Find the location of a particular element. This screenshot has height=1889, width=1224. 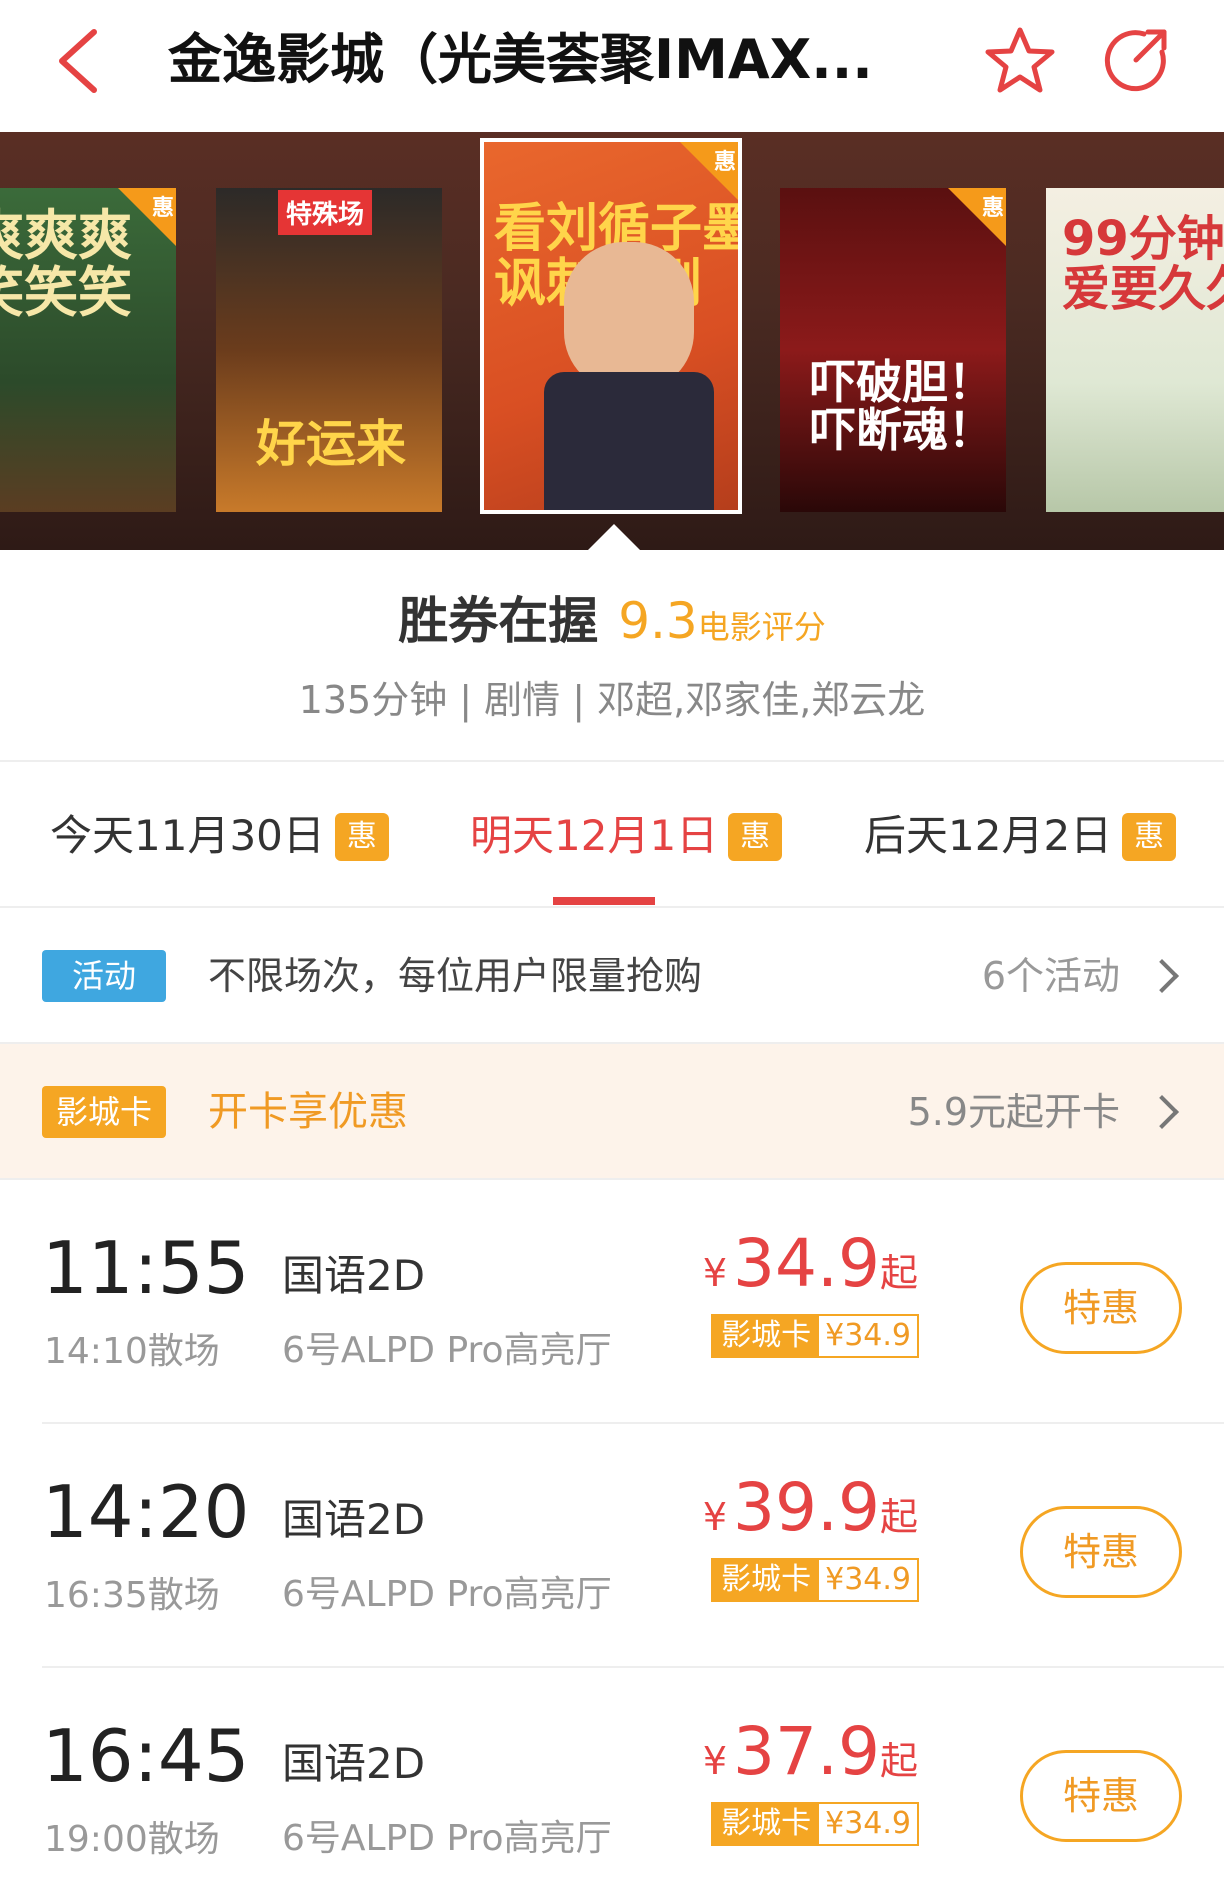

poster-face-image is located at coordinates (629, 317).